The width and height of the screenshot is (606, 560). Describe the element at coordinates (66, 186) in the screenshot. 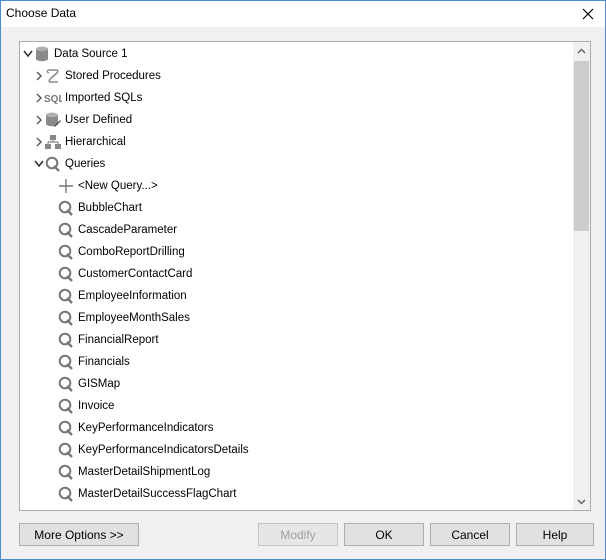

I see `plus-icon` at that location.